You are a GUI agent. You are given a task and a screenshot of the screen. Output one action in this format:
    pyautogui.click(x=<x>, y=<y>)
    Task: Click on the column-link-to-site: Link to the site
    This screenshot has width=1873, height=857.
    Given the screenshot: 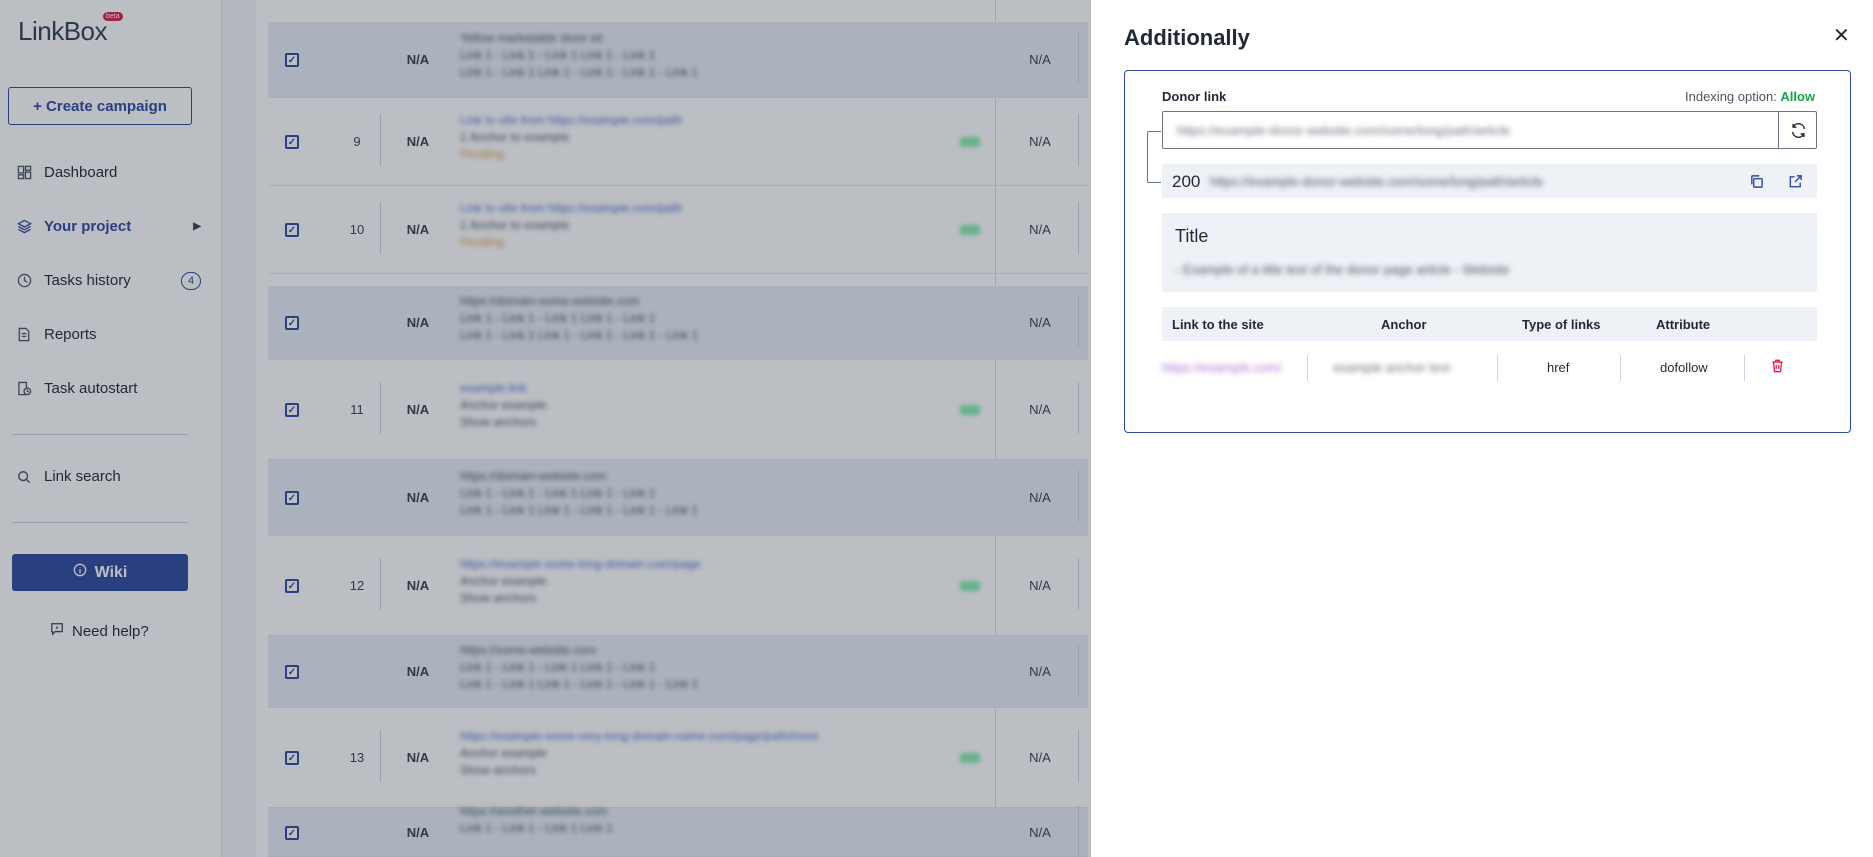 What is the action you would take?
    pyautogui.click(x=1218, y=324)
    